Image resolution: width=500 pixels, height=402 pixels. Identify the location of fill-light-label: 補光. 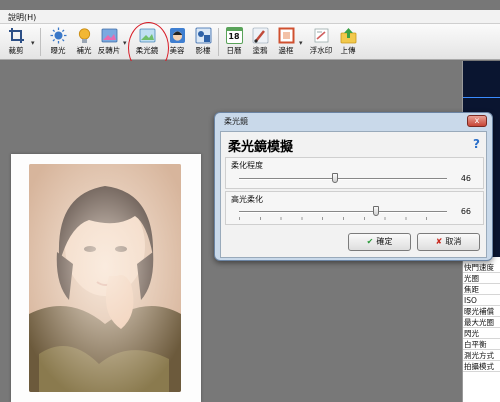
(84, 50).